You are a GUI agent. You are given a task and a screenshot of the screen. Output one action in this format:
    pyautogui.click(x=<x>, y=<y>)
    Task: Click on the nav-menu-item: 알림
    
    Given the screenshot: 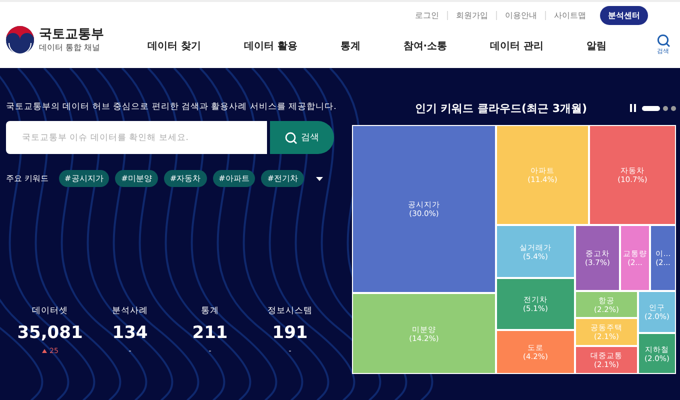 What is the action you would take?
    pyautogui.click(x=596, y=46)
    